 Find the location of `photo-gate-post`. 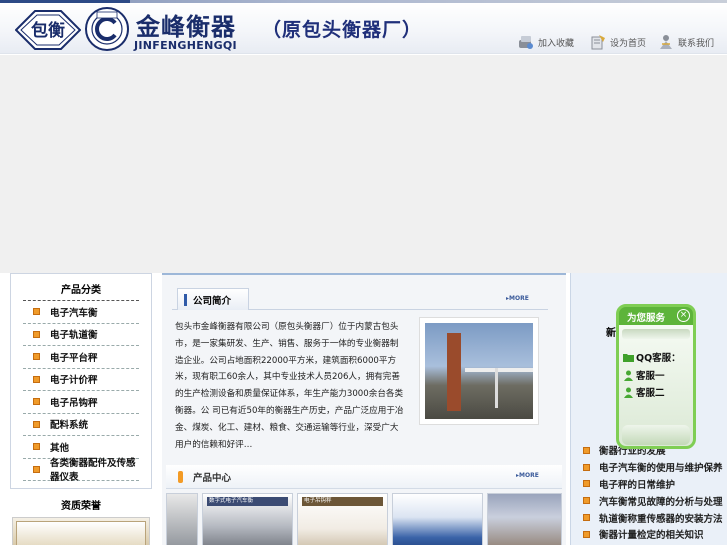

photo-gate-post is located at coordinates (496, 388).